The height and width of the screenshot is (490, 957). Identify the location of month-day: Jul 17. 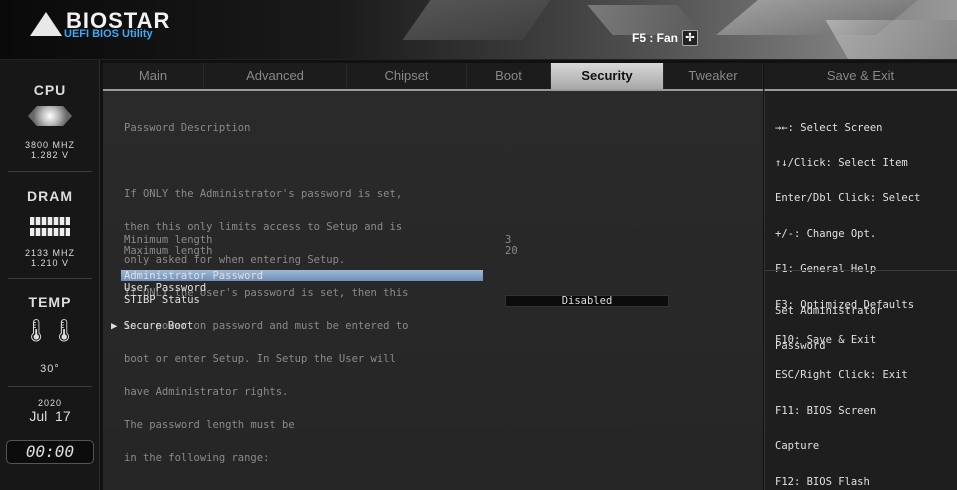
(50, 416).